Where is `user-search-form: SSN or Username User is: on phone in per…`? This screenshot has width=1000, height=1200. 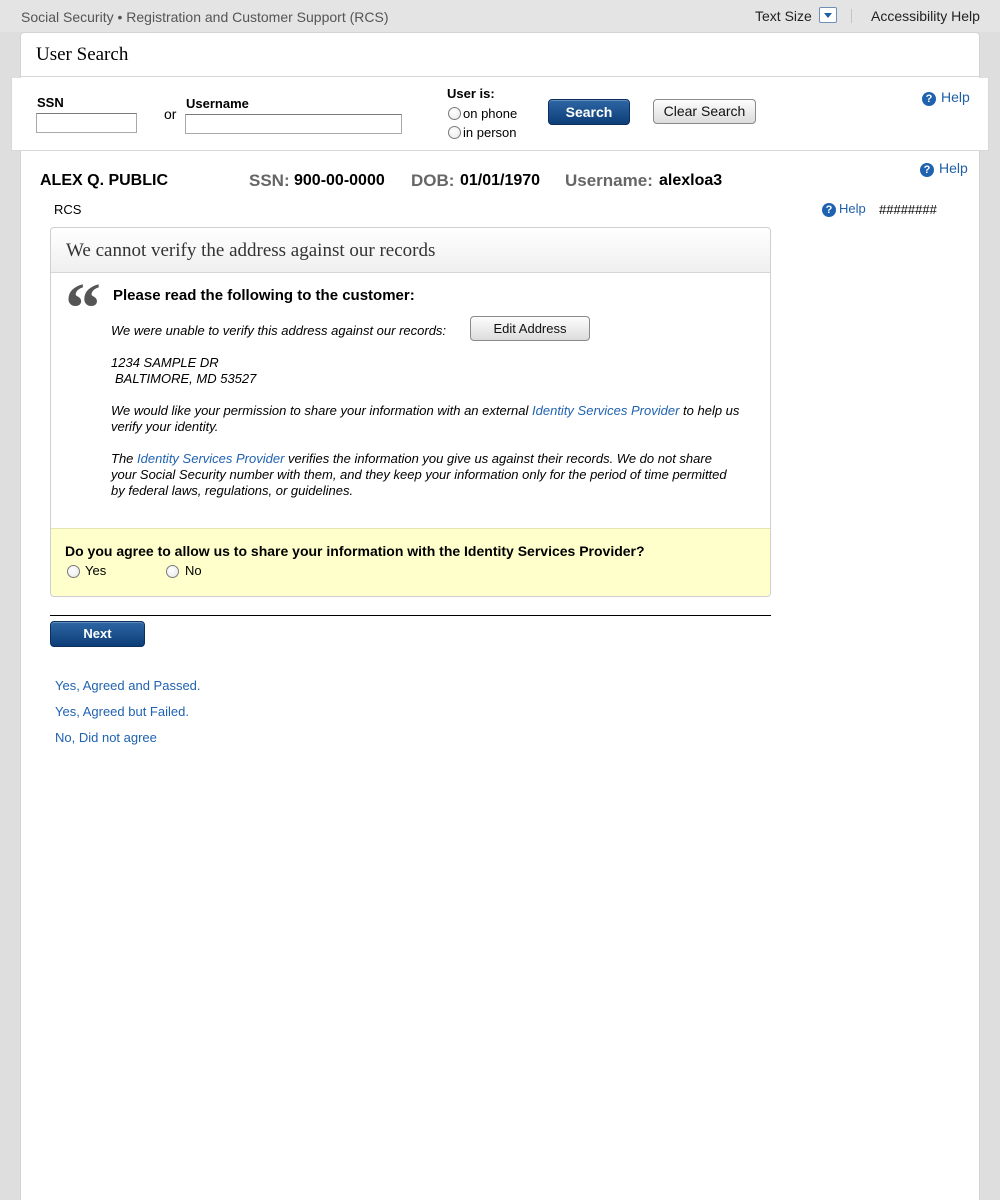 user-search-form: SSN or Username User is: on phone in per… is located at coordinates (500, 114).